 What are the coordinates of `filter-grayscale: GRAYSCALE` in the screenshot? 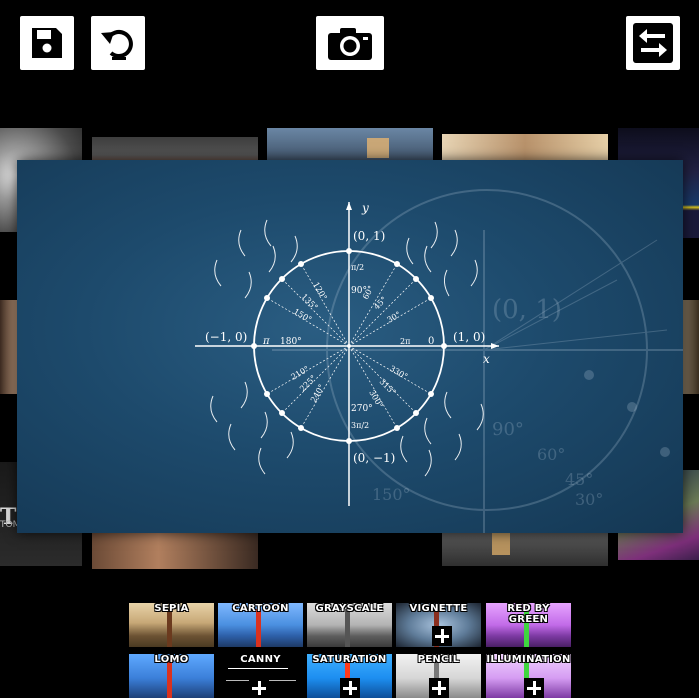 It's located at (349, 625).